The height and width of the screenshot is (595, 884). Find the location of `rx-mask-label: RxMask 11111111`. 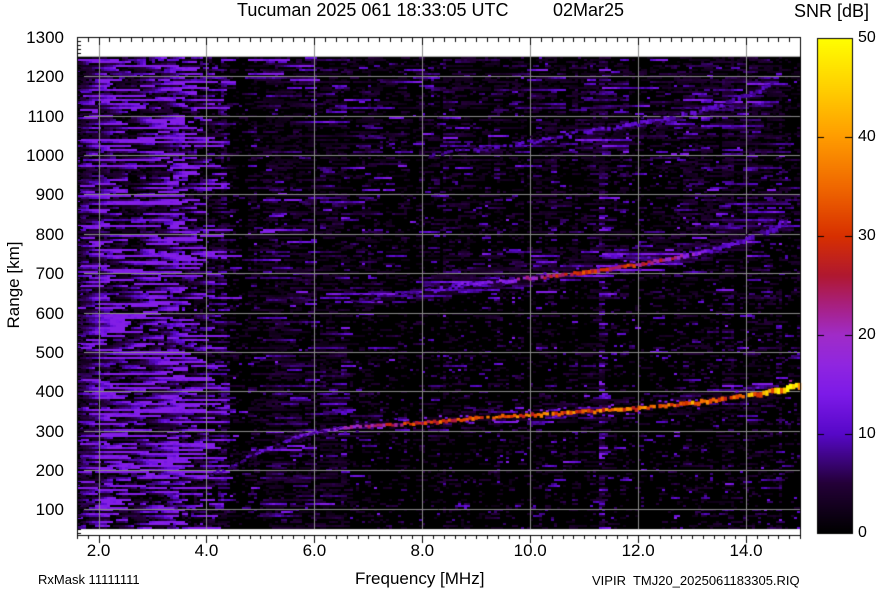

rx-mask-label: RxMask 11111111 is located at coordinates (89, 579).